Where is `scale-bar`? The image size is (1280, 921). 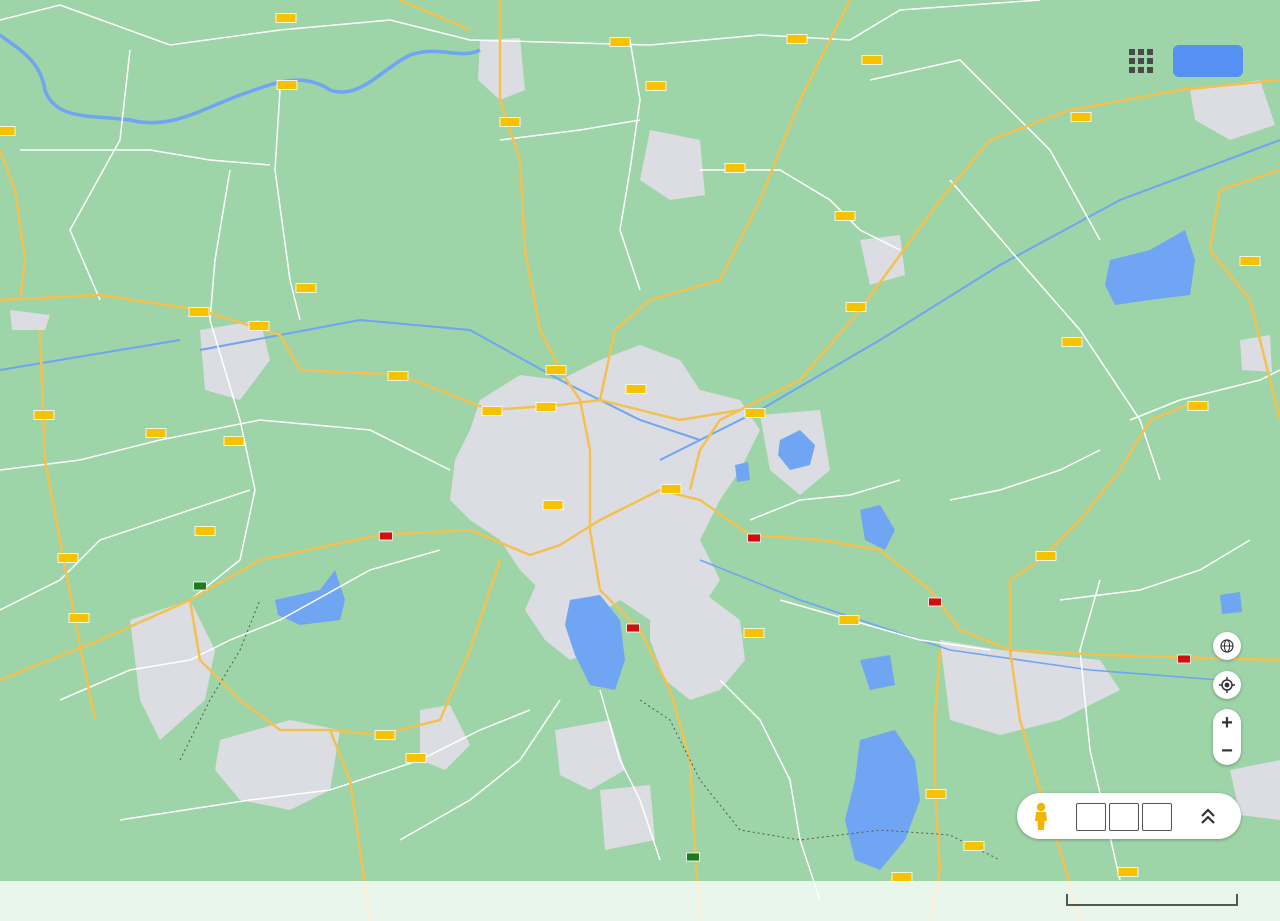 scale-bar is located at coordinates (1152, 900).